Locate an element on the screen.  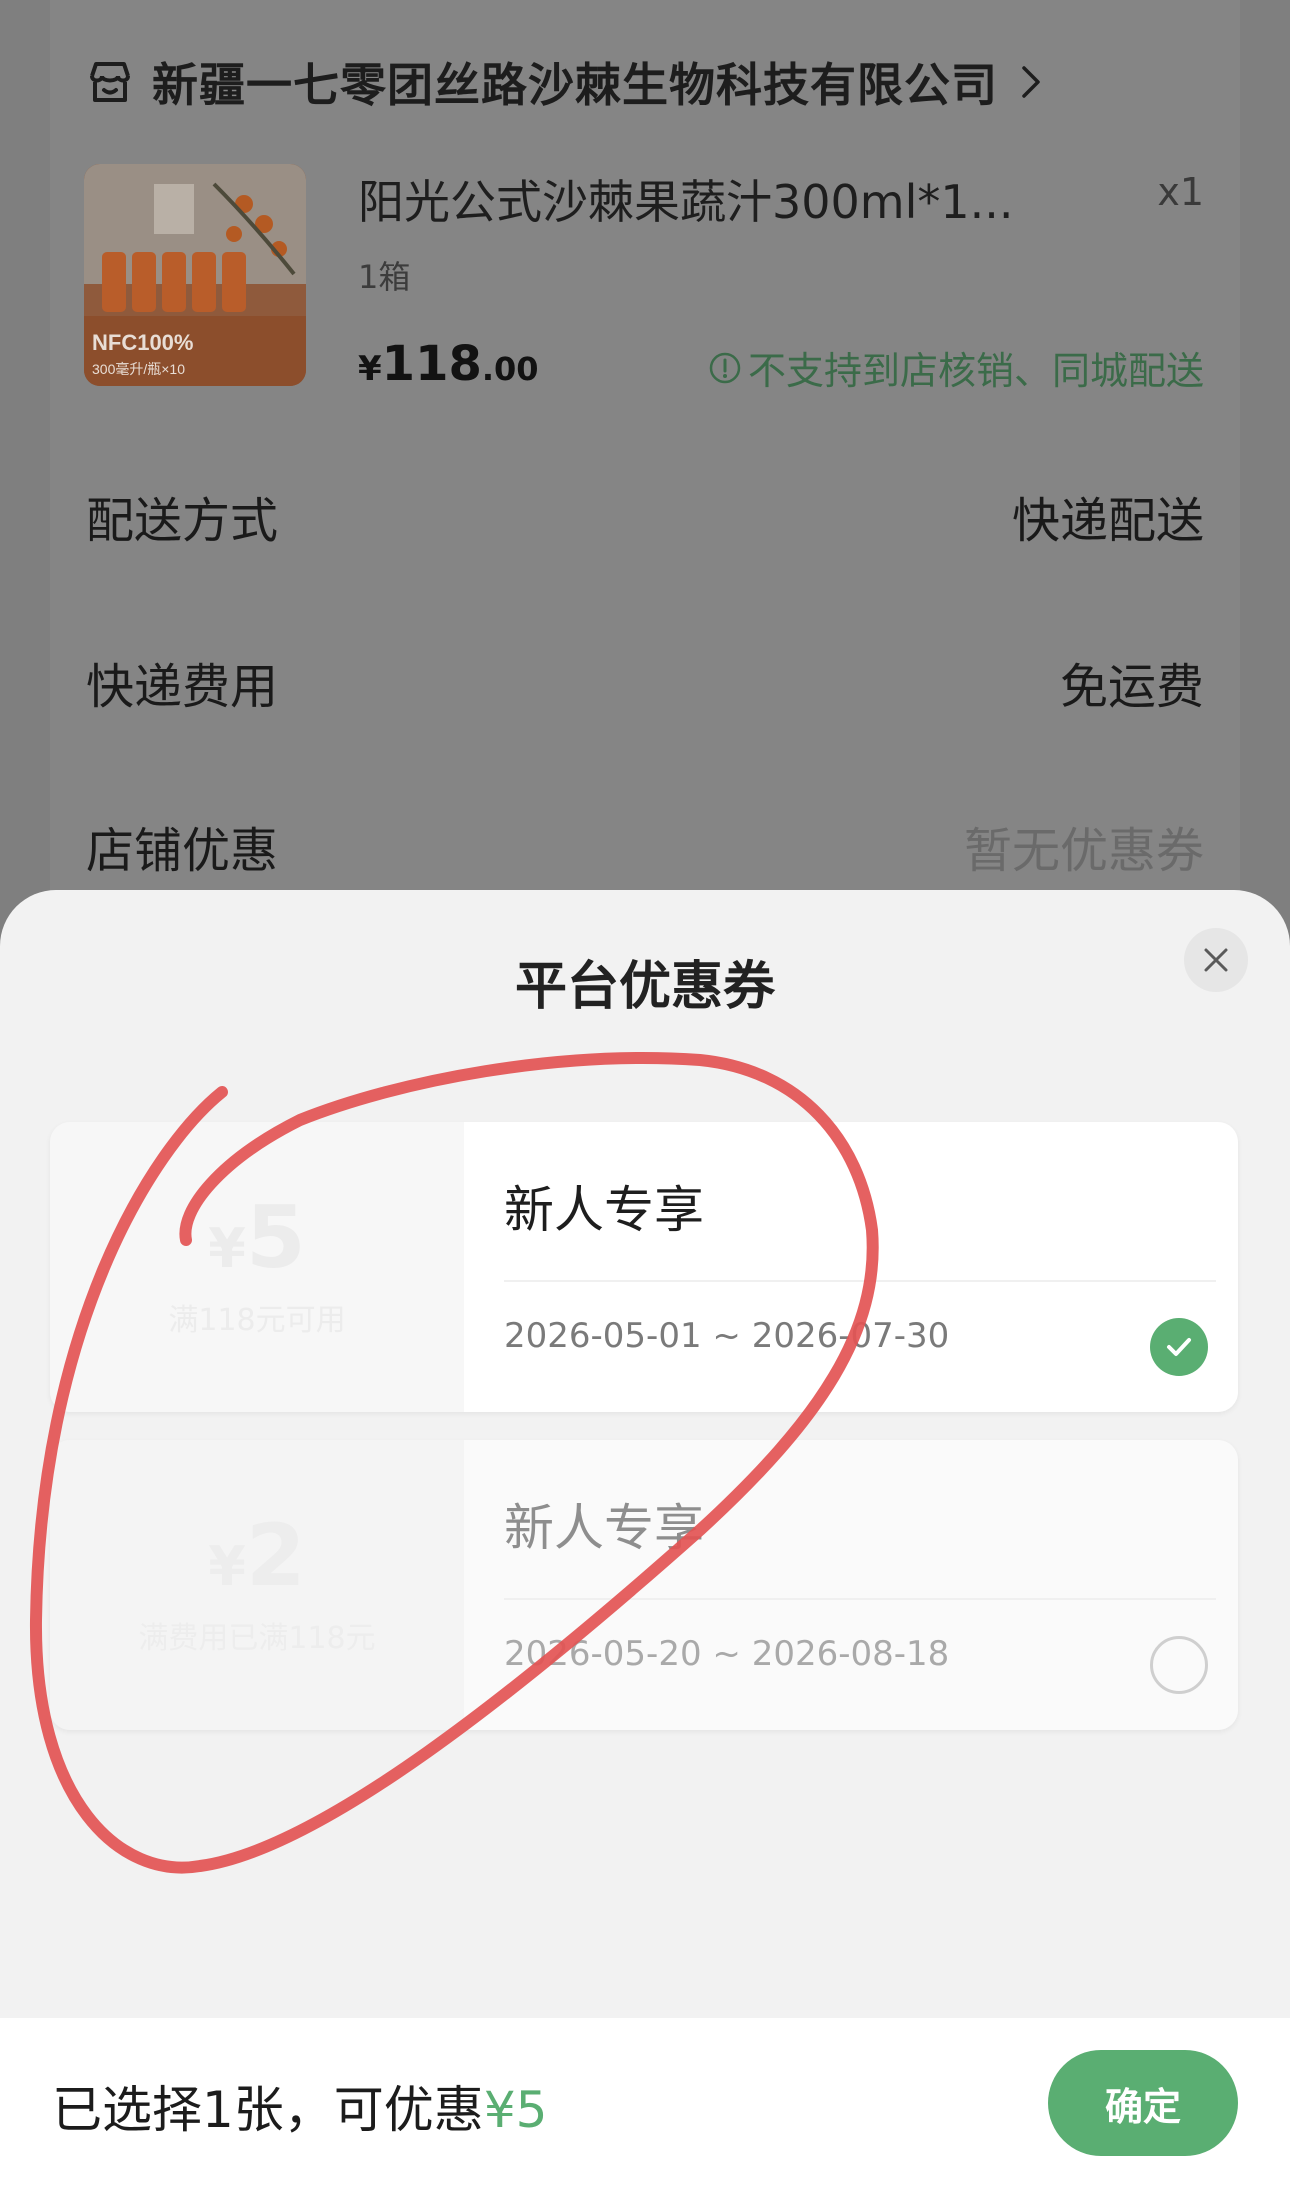
price-cents: .00 is located at coordinates (510, 369).